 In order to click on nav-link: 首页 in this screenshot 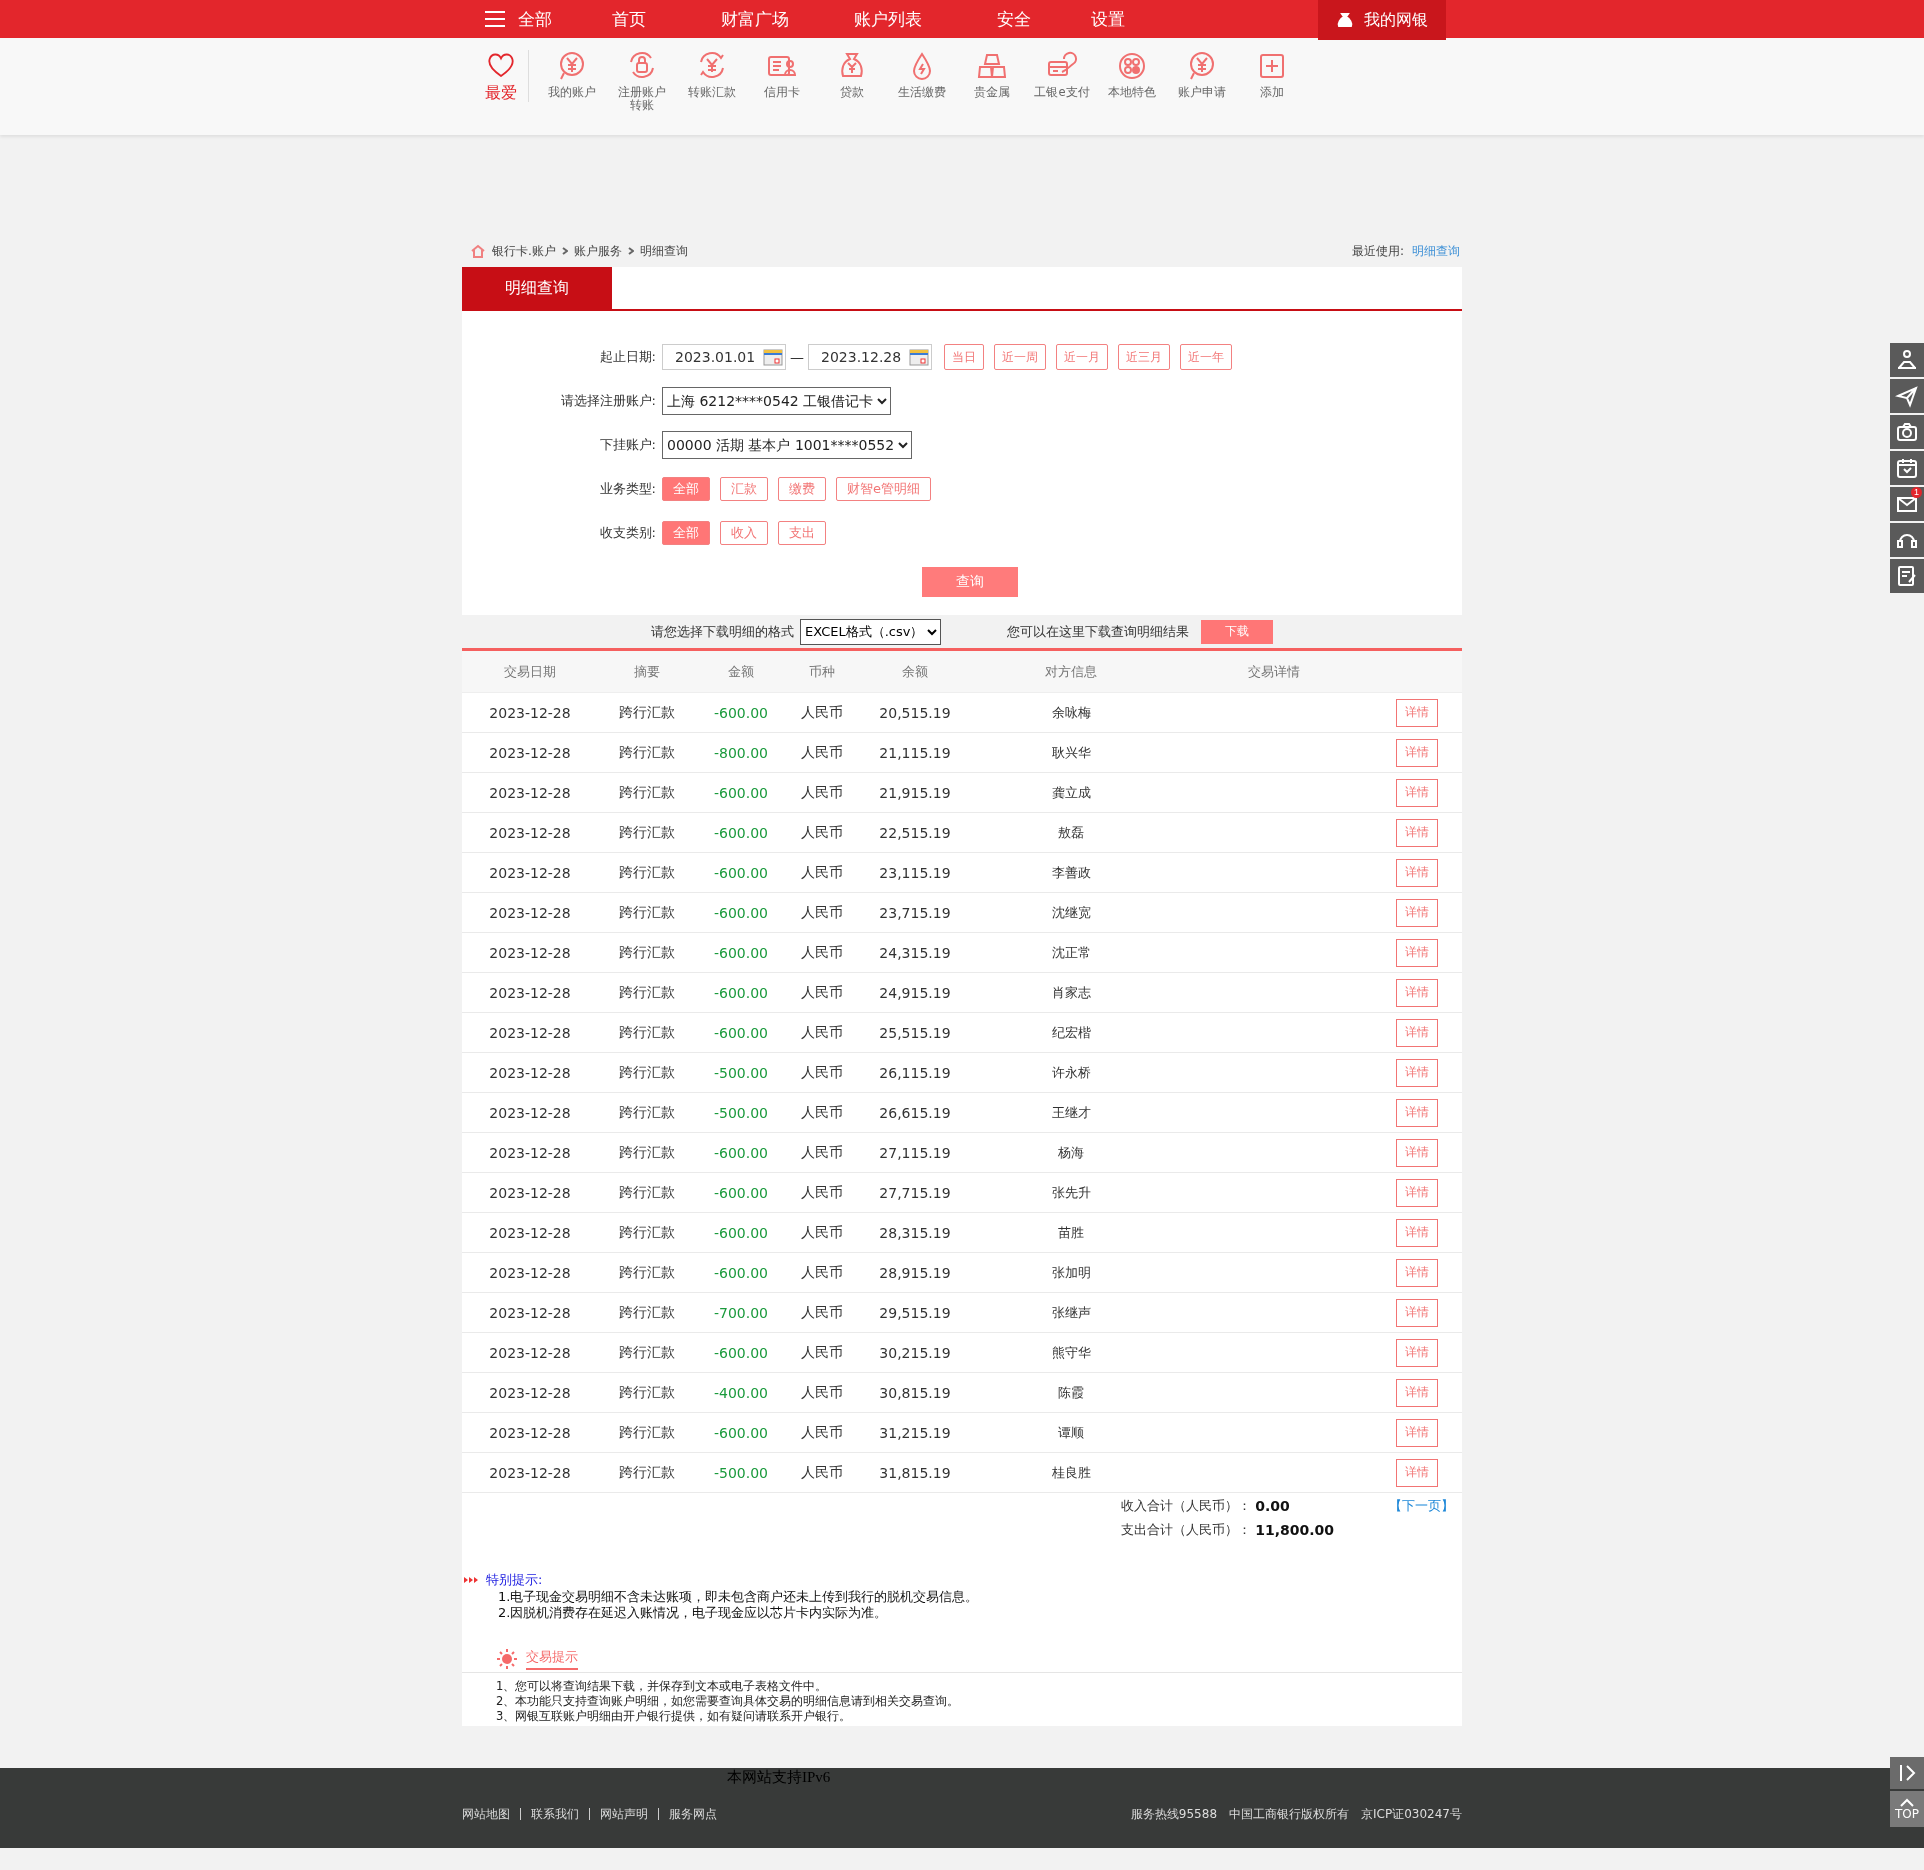, I will do `click(629, 19)`.